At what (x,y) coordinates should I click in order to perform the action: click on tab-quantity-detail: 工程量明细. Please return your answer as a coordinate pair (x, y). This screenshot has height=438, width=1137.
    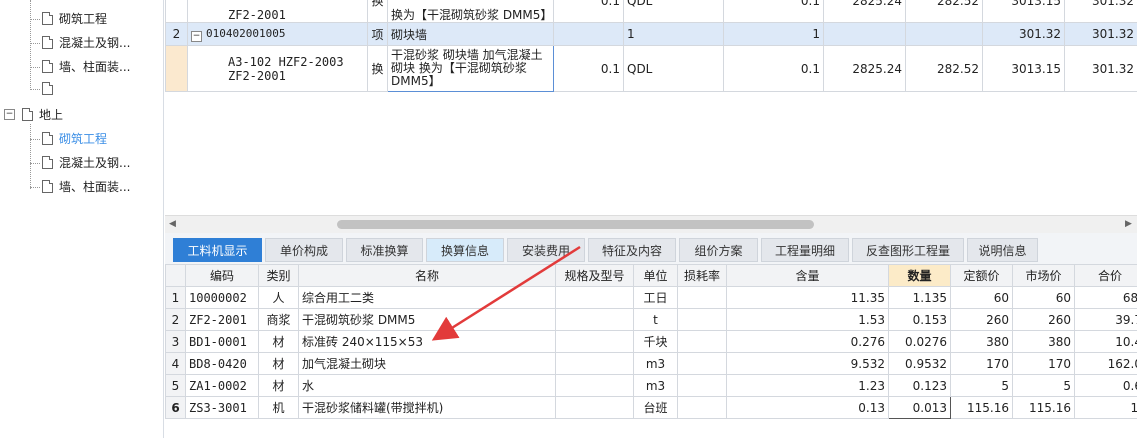
    Looking at the image, I should click on (805, 250).